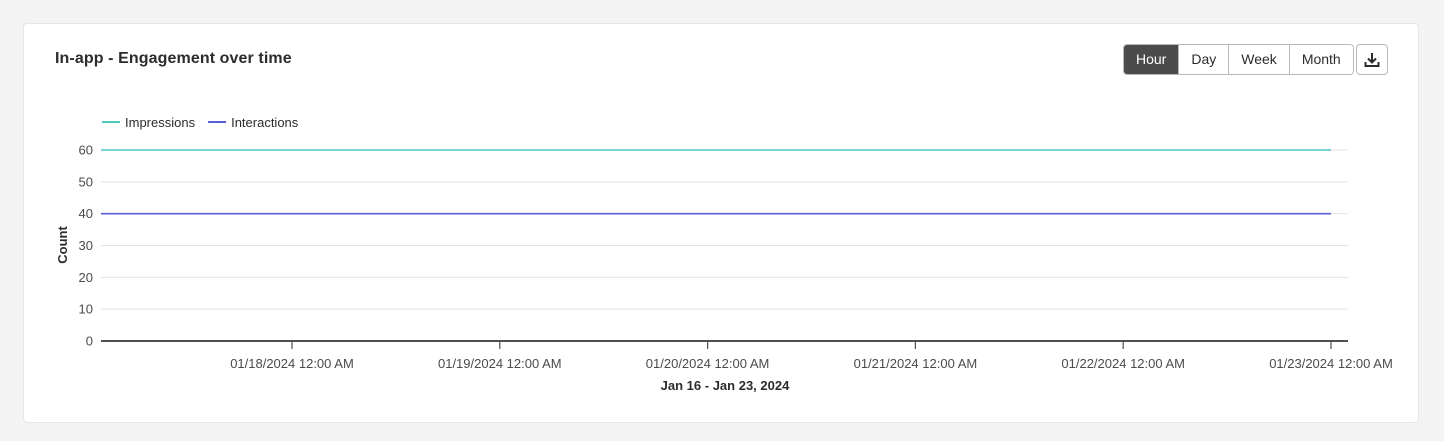 The image size is (1444, 441). What do you see at coordinates (89, 341) in the screenshot?
I see `y-tick-label: 0` at bounding box center [89, 341].